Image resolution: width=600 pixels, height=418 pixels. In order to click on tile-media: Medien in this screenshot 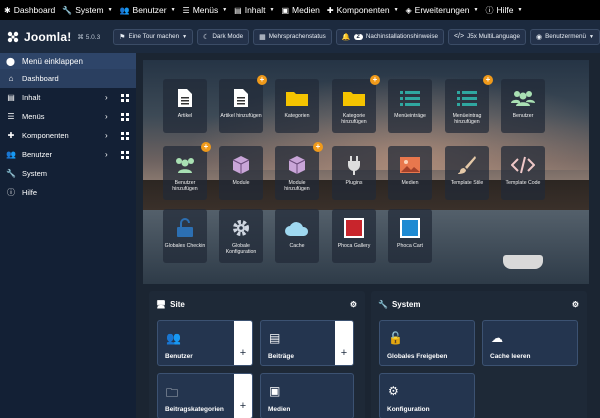, I will do `click(410, 173)`.